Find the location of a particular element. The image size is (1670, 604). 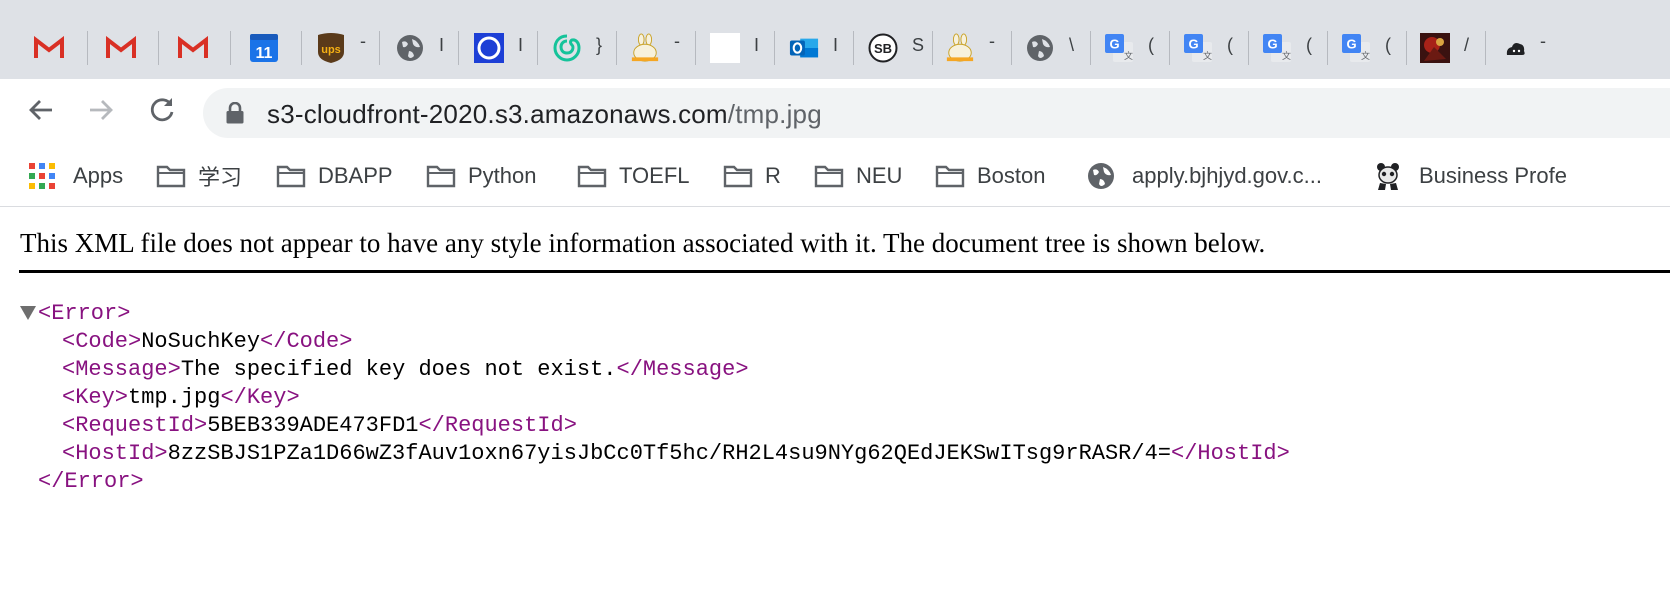

bookmark-label: Apps is located at coordinates (98, 175).